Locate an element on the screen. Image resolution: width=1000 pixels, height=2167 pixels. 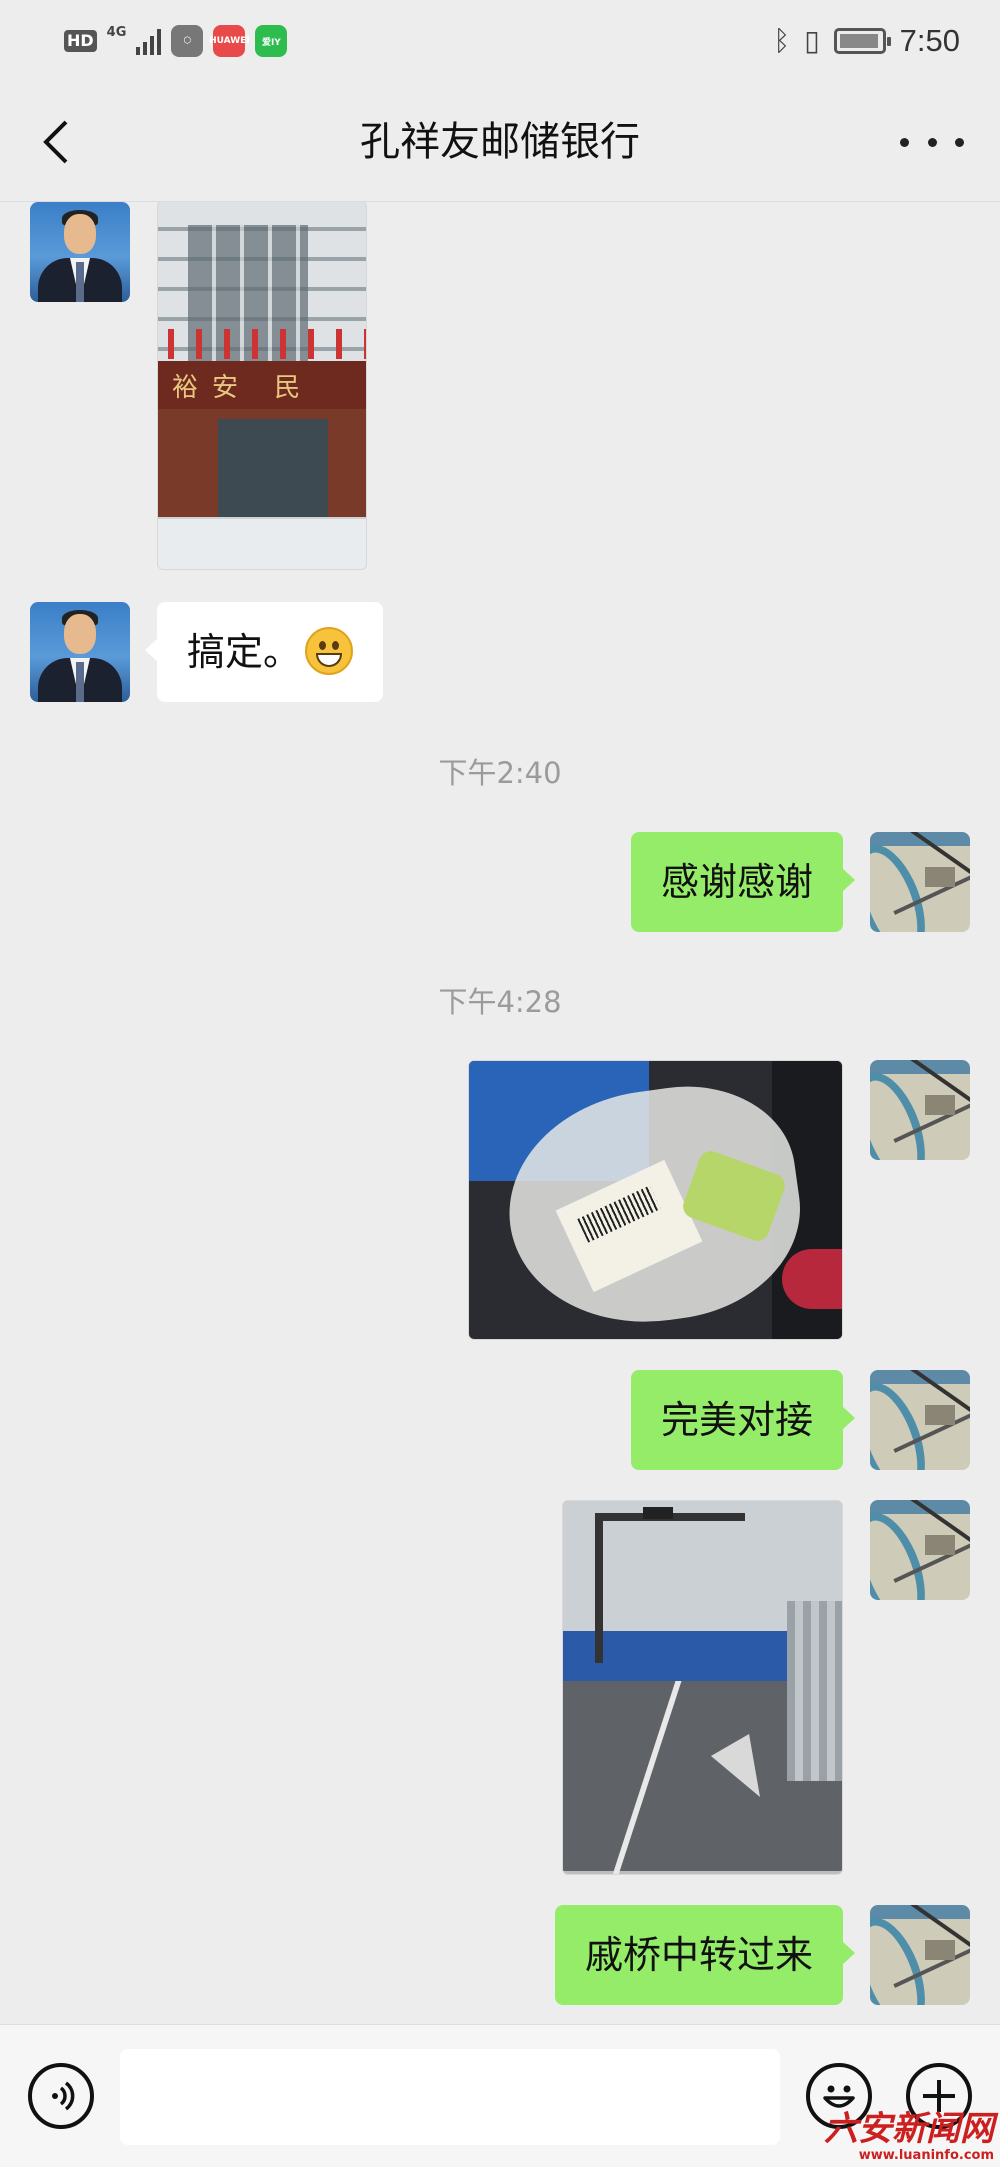
watermark-url: www.luaninfo.com is located at coordinates (926, 2155).